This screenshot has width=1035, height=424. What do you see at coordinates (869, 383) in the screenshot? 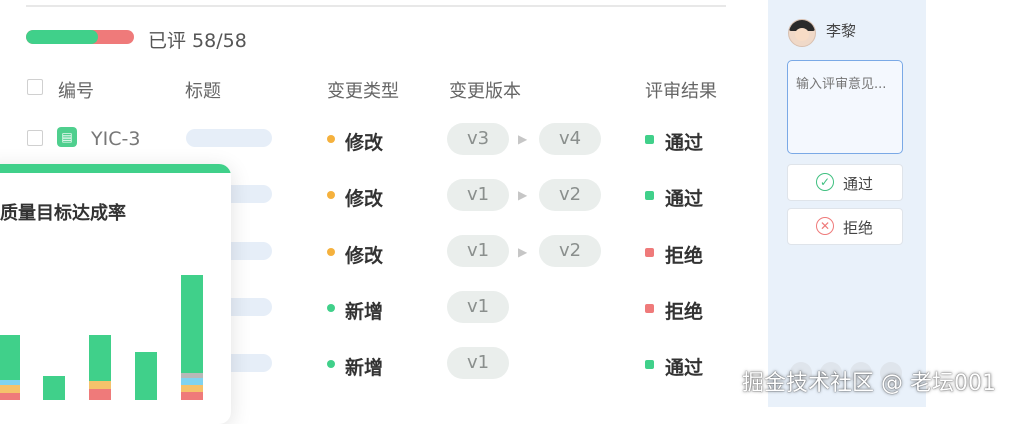
I see `watermark: 掘金技术社区 @ 老坛001` at bounding box center [869, 383].